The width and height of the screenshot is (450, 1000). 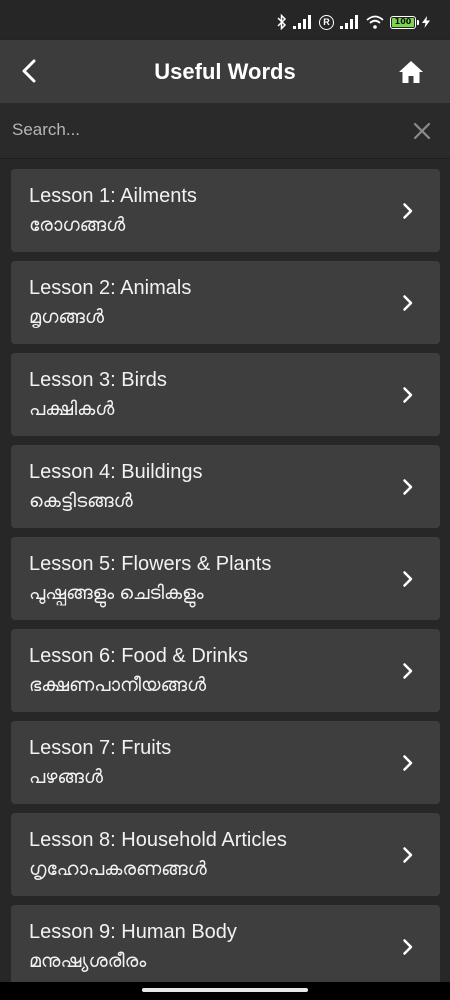 What do you see at coordinates (100, 748) in the screenshot?
I see `lesson-title: Lesson 7: Fruits` at bounding box center [100, 748].